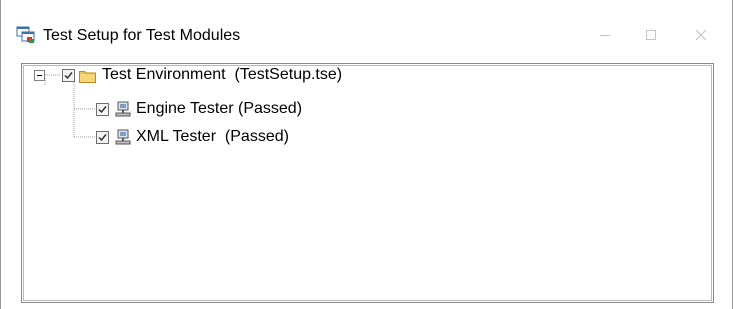 The height and width of the screenshot is (309, 733). Describe the element at coordinates (219, 108) in the screenshot. I see `engine-tester-label: Engine Tester (Passed)` at that location.